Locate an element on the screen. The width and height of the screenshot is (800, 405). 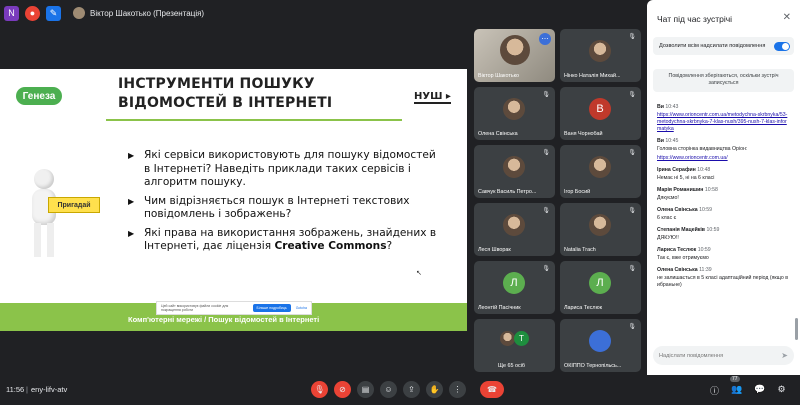
publisher-logo: Генеза is located at coordinates (39, 96).